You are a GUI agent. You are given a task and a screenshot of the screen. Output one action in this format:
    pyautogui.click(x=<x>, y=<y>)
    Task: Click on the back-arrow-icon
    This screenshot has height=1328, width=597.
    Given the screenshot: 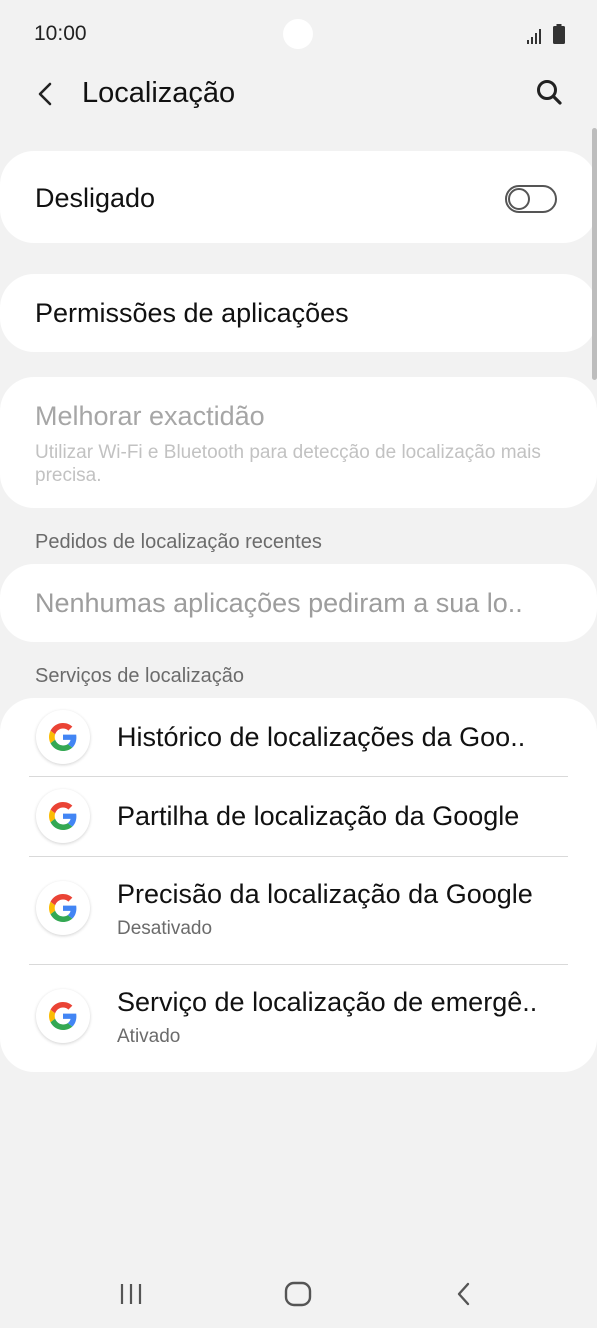 What is the action you would take?
    pyautogui.click(x=46, y=94)
    